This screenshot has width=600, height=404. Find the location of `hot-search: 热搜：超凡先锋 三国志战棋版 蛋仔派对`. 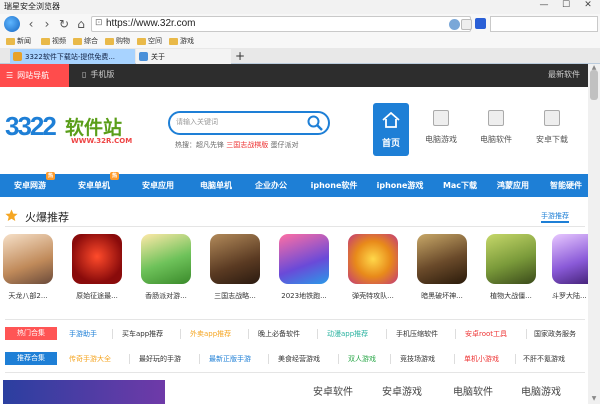

hot-search: 热搜：超凡先锋 三国志战棋版 蛋仔派对 is located at coordinates (237, 145).